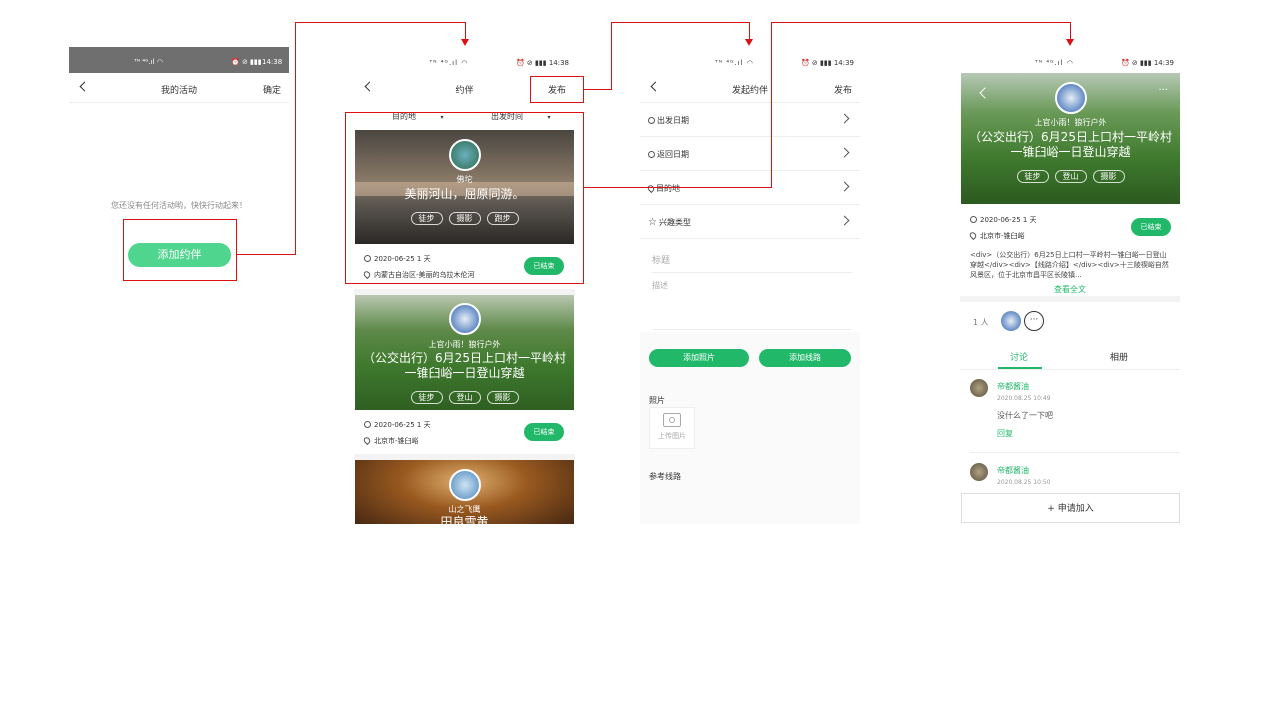  What do you see at coordinates (542, 63) in the screenshot?
I see `status-time: ⏰ ⊘ ▮▮▮ 14:38` at bounding box center [542, 63].